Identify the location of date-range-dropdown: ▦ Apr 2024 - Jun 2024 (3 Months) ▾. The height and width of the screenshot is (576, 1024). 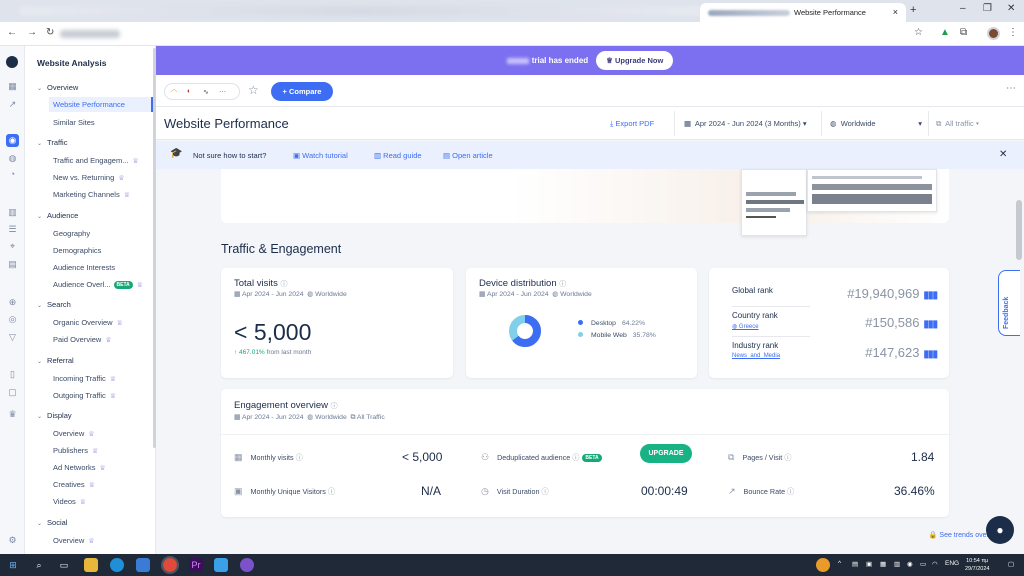
(745, 123).